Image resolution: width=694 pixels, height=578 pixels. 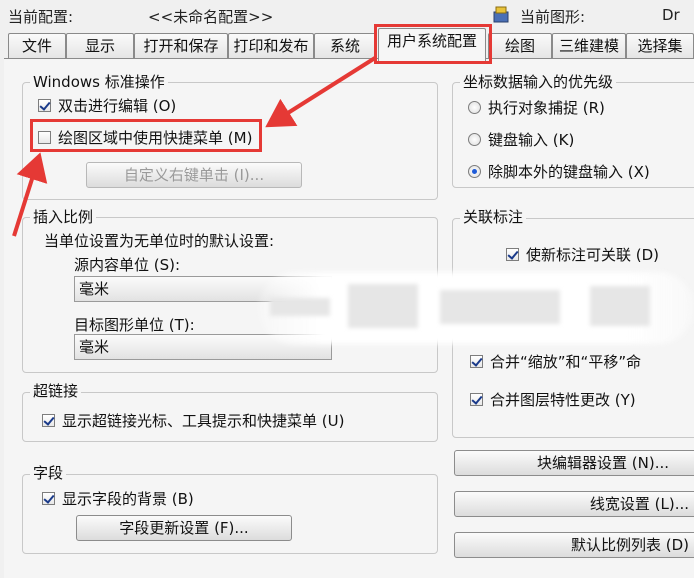 I want to click on arrow-tab-to-option, so click(x=321, y=92).